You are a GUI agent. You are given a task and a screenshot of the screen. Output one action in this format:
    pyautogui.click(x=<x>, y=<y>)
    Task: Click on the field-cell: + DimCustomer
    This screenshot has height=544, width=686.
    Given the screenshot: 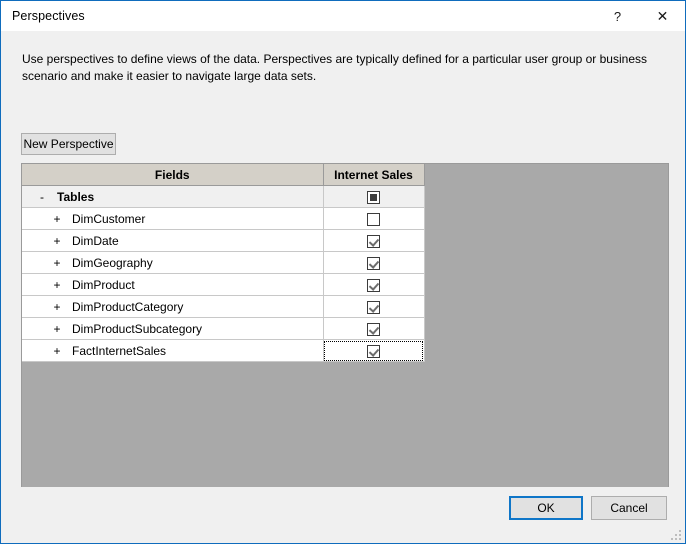 What is the action you would take?
    pyautogui.click(x=173, y=218)
    